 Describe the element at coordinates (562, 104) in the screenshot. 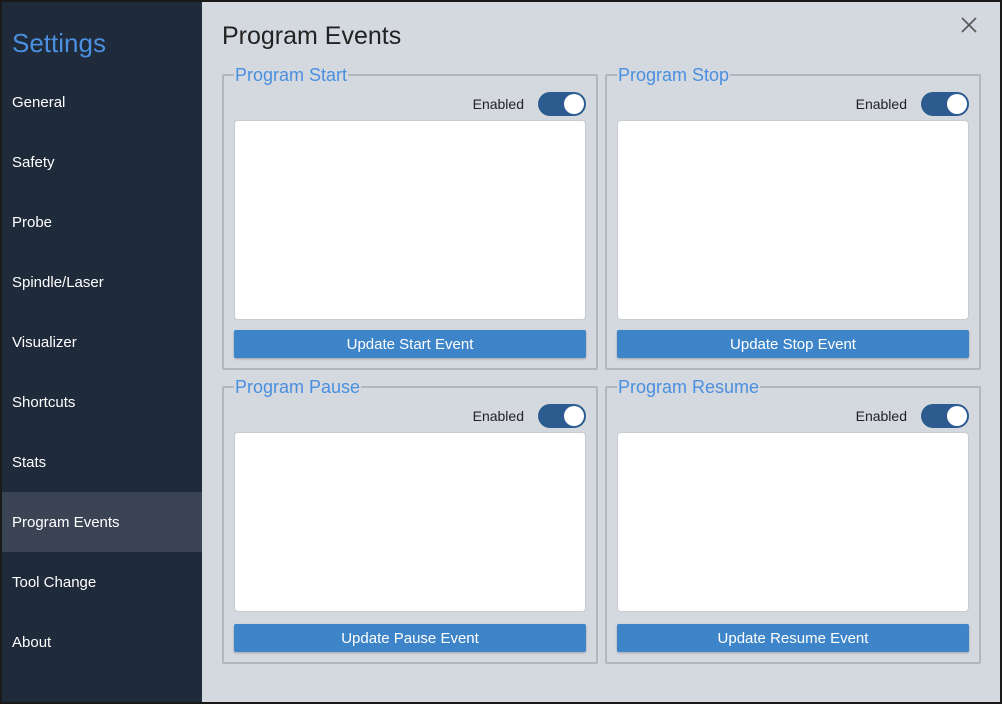

I see `start-enabled-toggle` at that location.